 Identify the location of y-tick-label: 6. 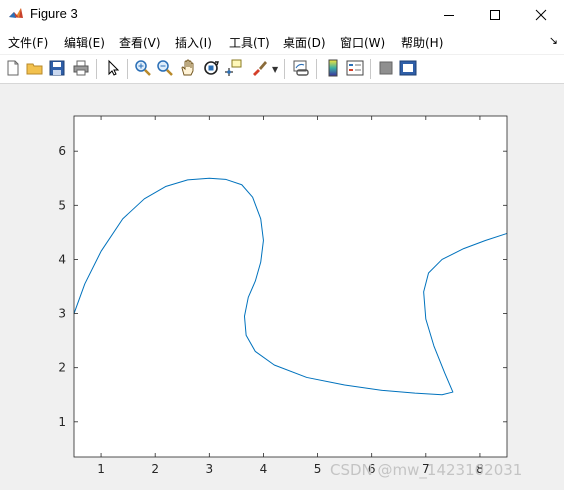
(62, 151).